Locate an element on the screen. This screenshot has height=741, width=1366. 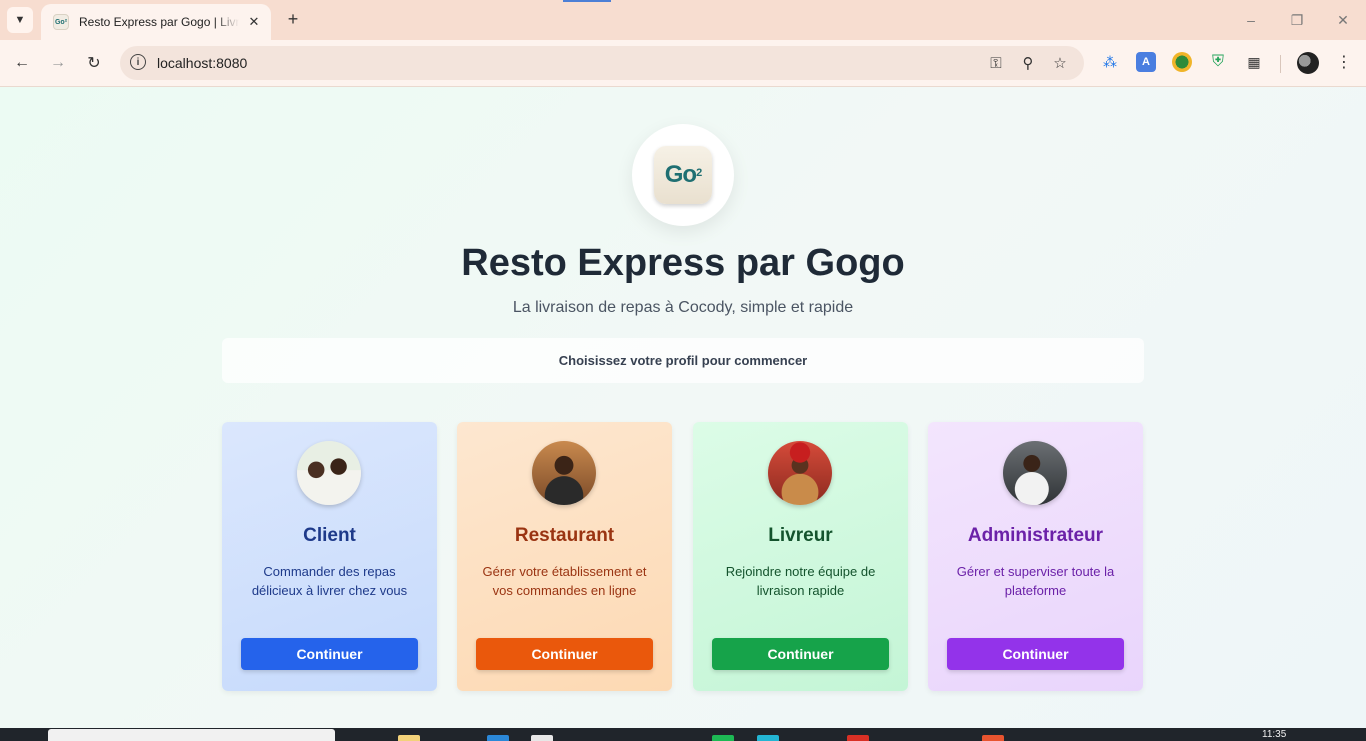
logo-text: Go is located at coordinates (680, 174).